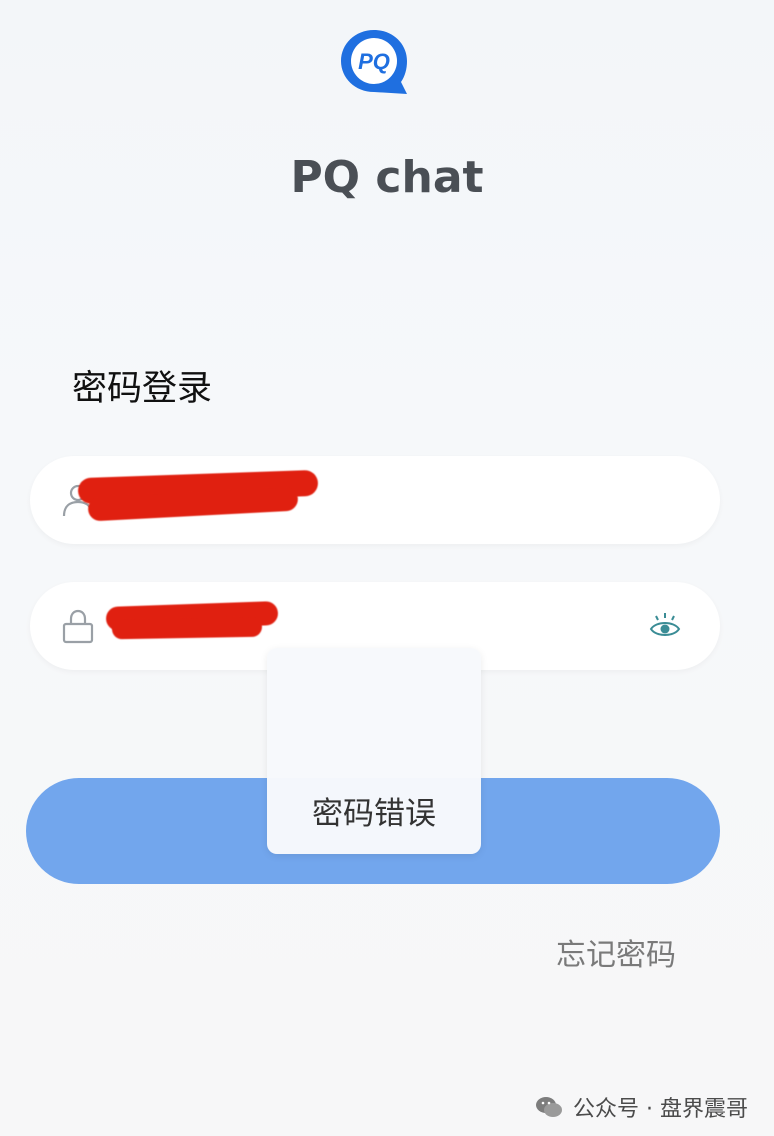  I want to click on wechat-icon, so click(549, 1107).